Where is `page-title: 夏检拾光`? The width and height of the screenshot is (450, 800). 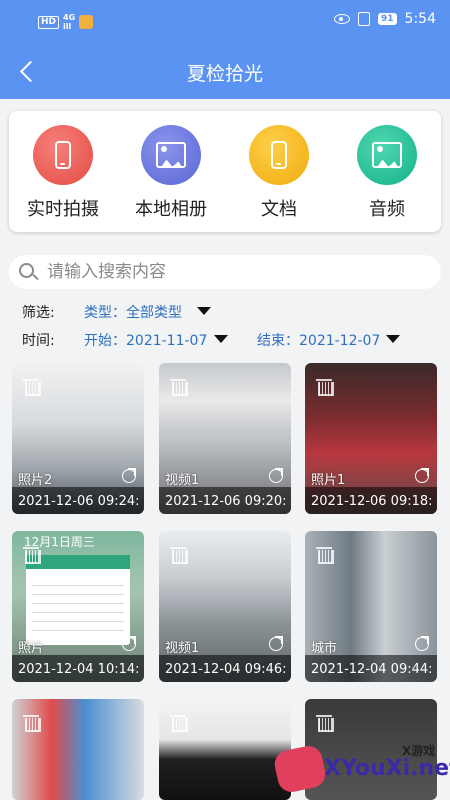 page-title: 夏检拾光 is located at coordinates (224, 74).